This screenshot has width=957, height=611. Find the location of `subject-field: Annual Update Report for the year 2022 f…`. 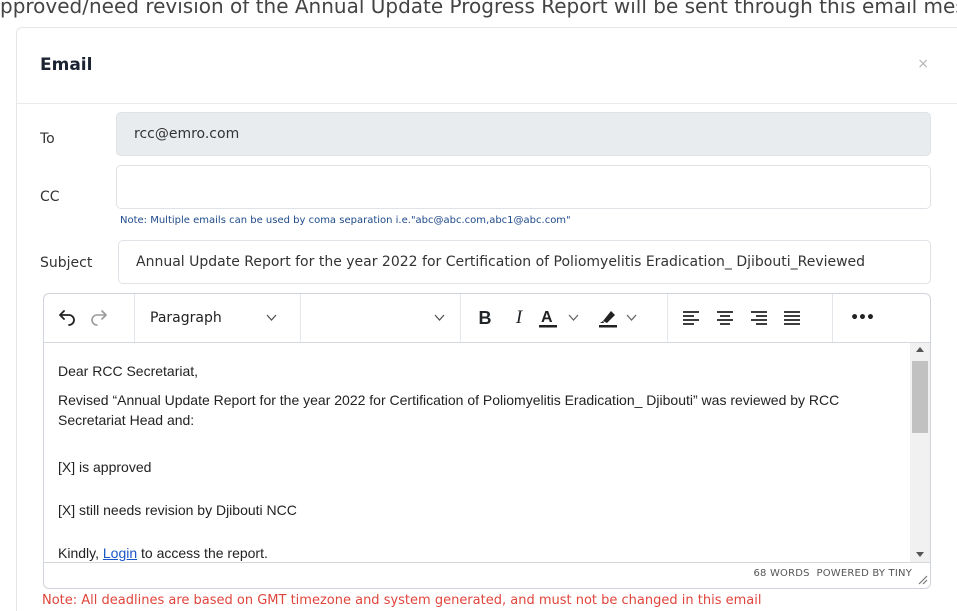

subject-field: Annual Update Report for the year 2022 f… is located at coordinates (524, 262).